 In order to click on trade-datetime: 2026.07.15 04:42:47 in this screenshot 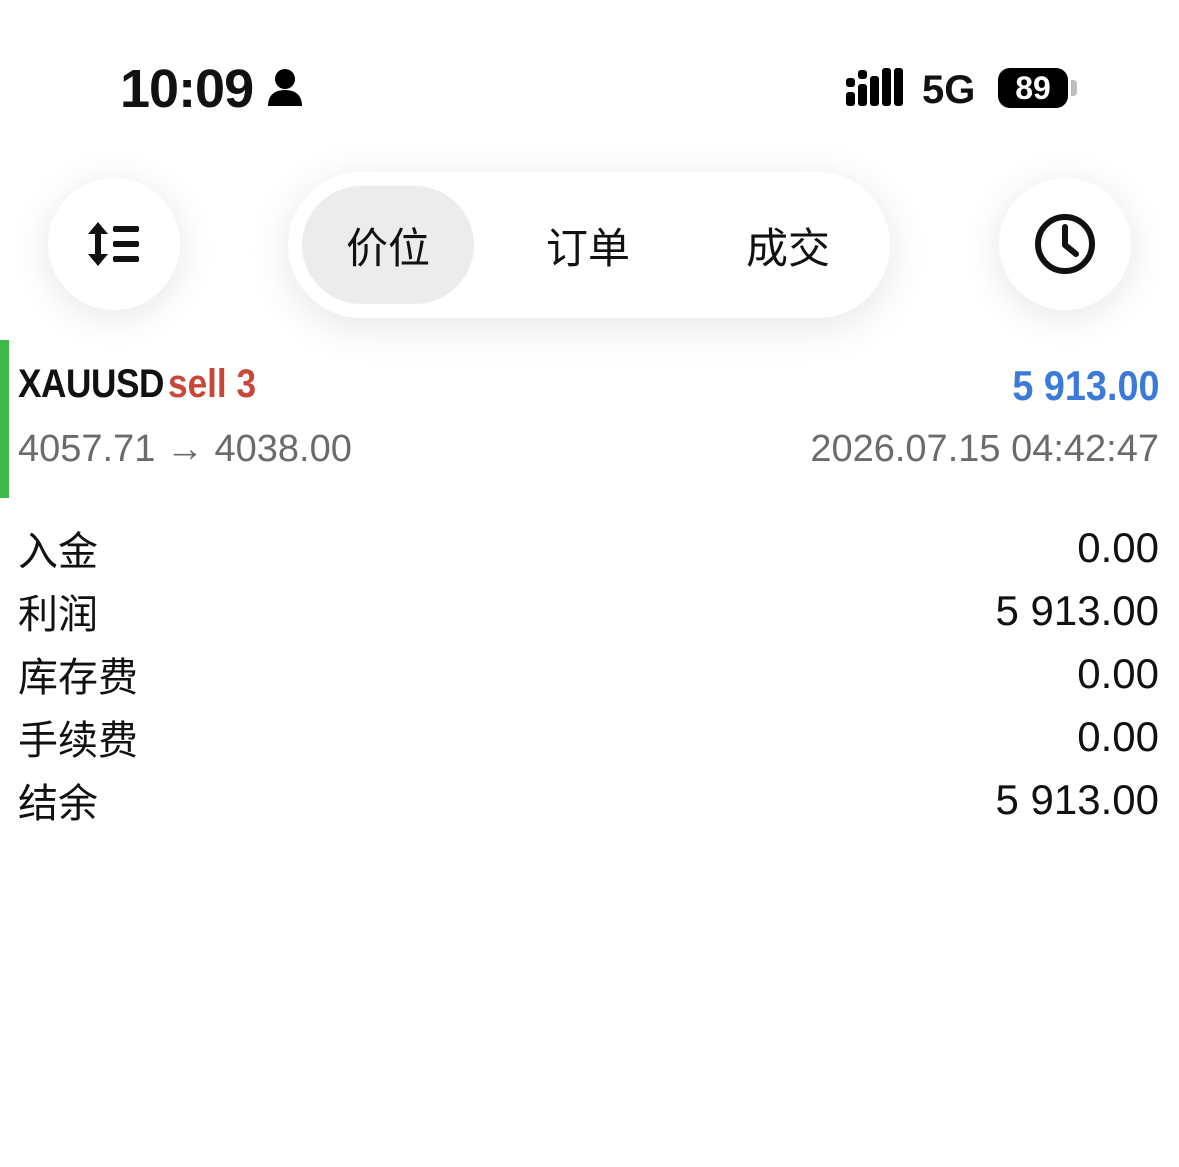, I will do `click(984, 449)`.